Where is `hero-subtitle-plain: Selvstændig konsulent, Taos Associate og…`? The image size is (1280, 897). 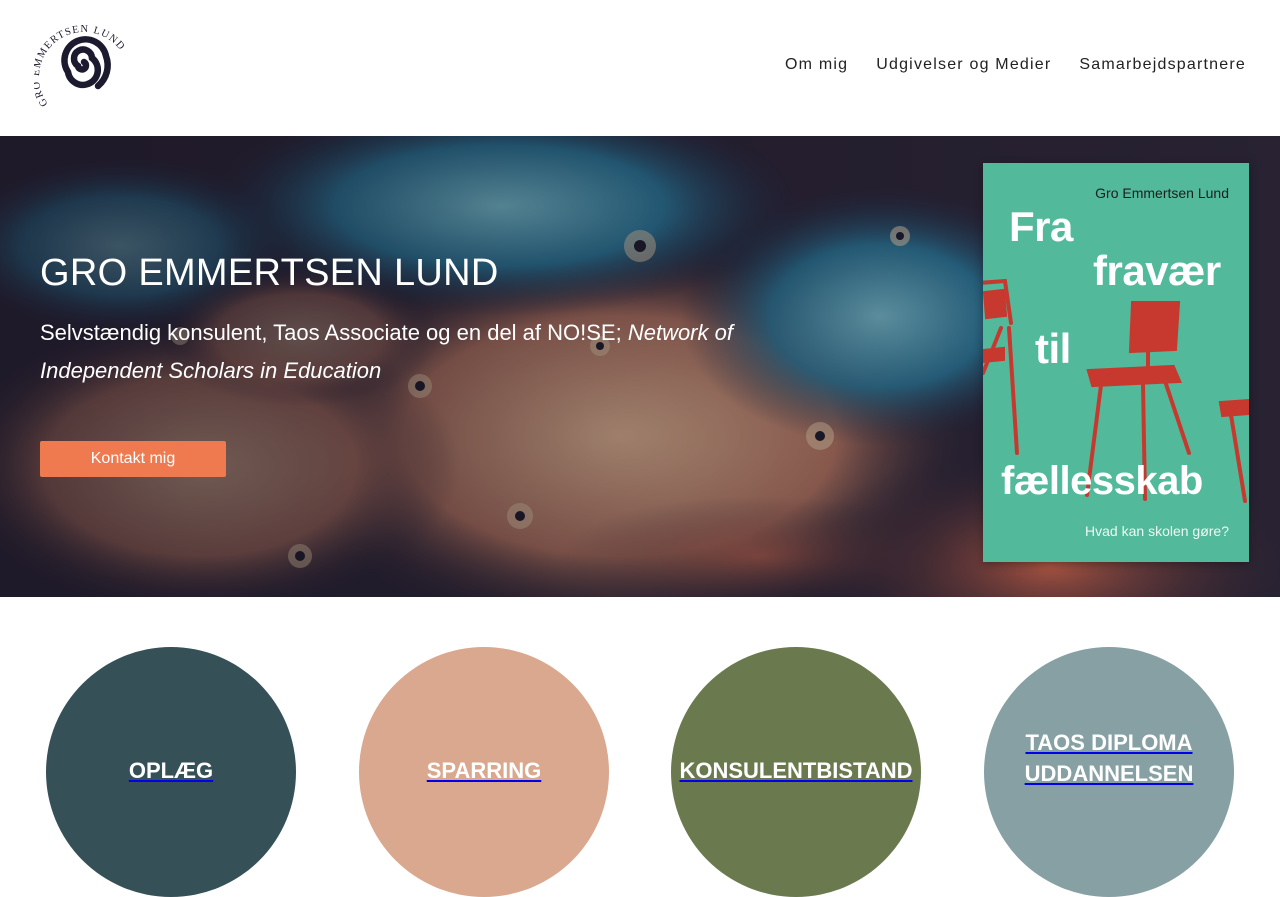 hero-subtitle-plain: Selvstændig konsulent, Taos Associate og… is located at coordinates (334, 332).